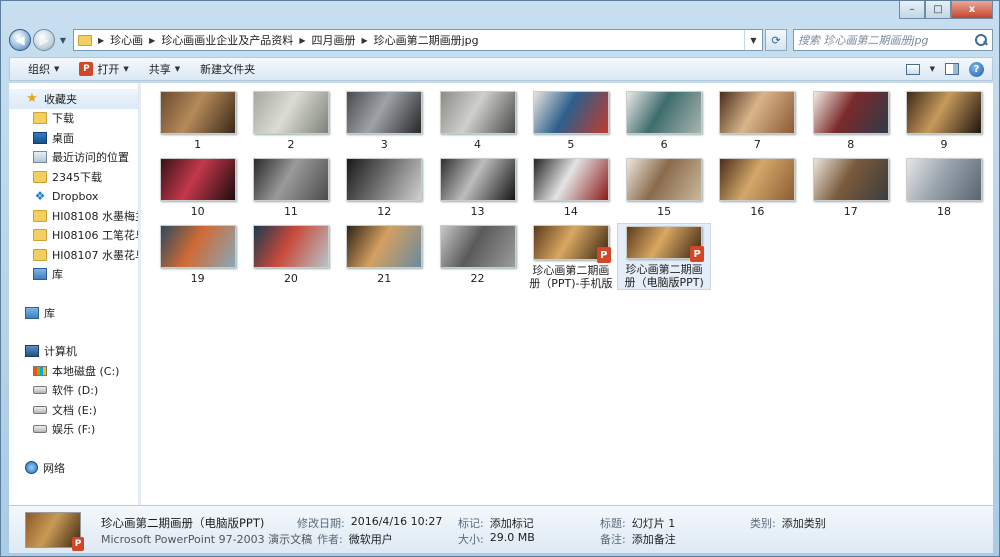 Image resolution: width=1000 pixels, height=557 pixels. I want to click on file-tile: 21, so click(384, 256).